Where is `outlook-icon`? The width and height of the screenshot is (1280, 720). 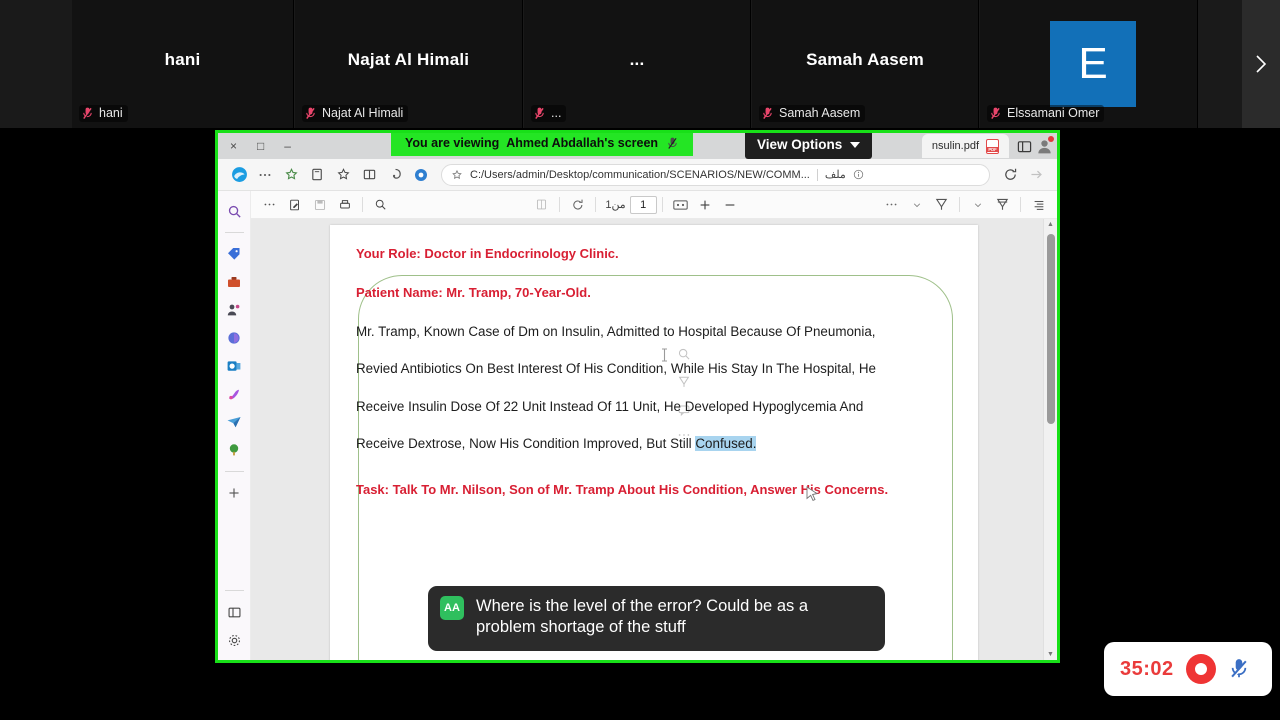 outlook-icon is located at coordinates (234, 366).